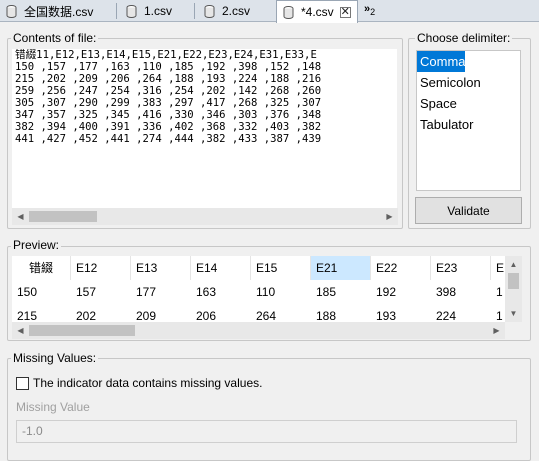  What do you see at coordinates (86, 292) in the screenshot?
I see `preview-cell: 157` at bounding box center [86, 292].